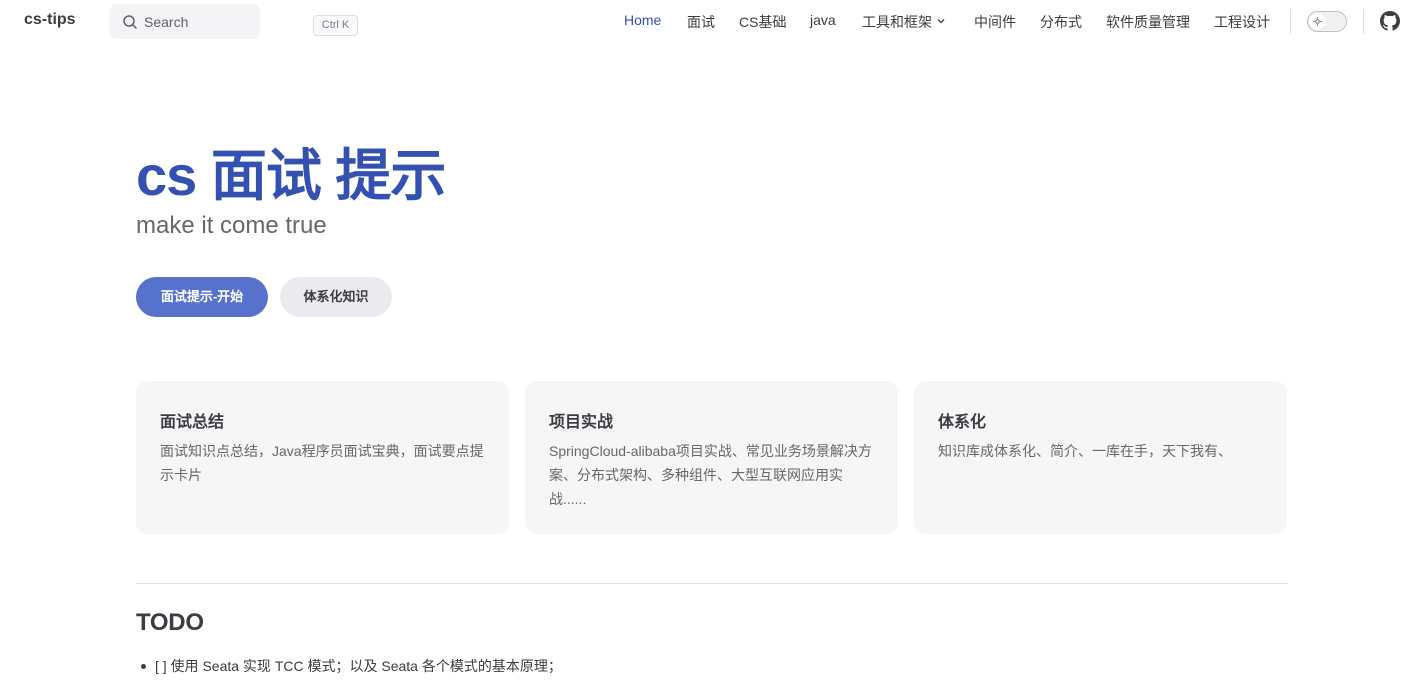  I want to click on feature-details: 面试知识点总结，Java程序员面试宝典，面试要点提示卡片, so click(322, 463).